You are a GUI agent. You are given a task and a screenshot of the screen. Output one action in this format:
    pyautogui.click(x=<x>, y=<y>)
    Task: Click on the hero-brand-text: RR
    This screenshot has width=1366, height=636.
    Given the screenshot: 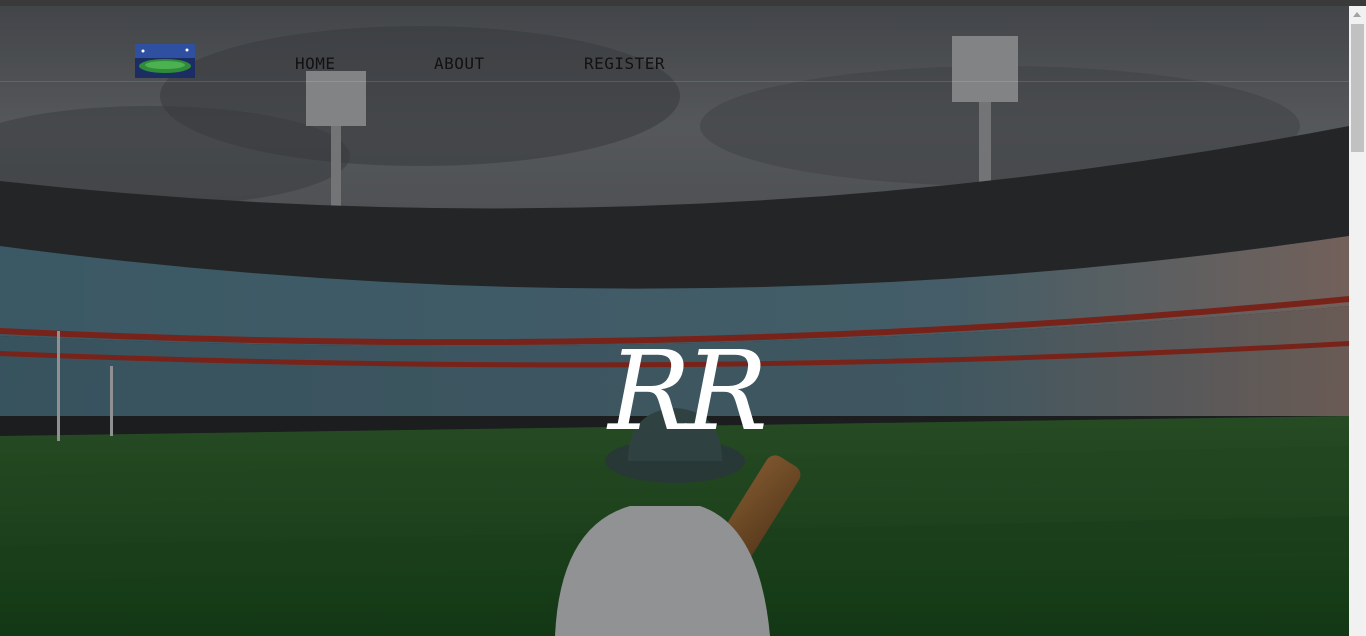 What is the action you would take?
    pyautogui.click(x=685, y=390)
    